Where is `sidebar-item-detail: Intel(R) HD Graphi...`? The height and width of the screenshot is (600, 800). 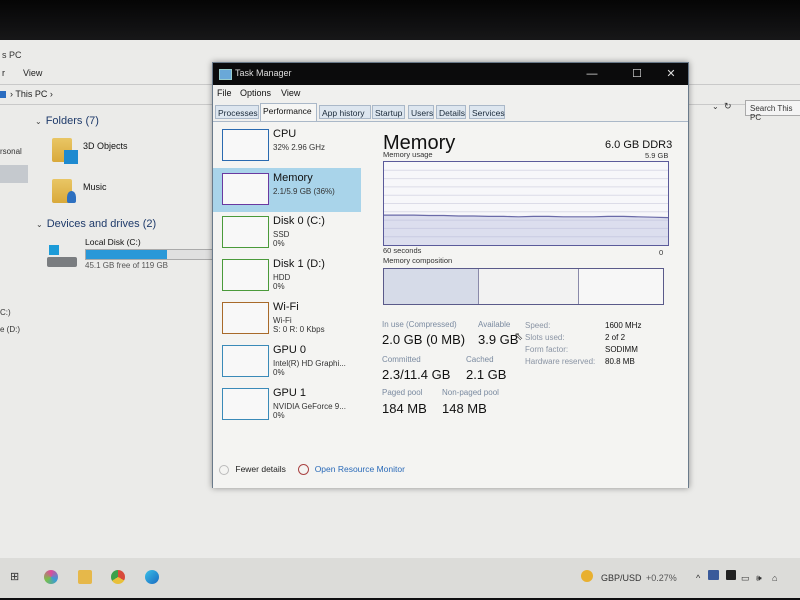
sidebar-item-detail: Intel(R) HD Graphi... is located at coordinates (309, 363).